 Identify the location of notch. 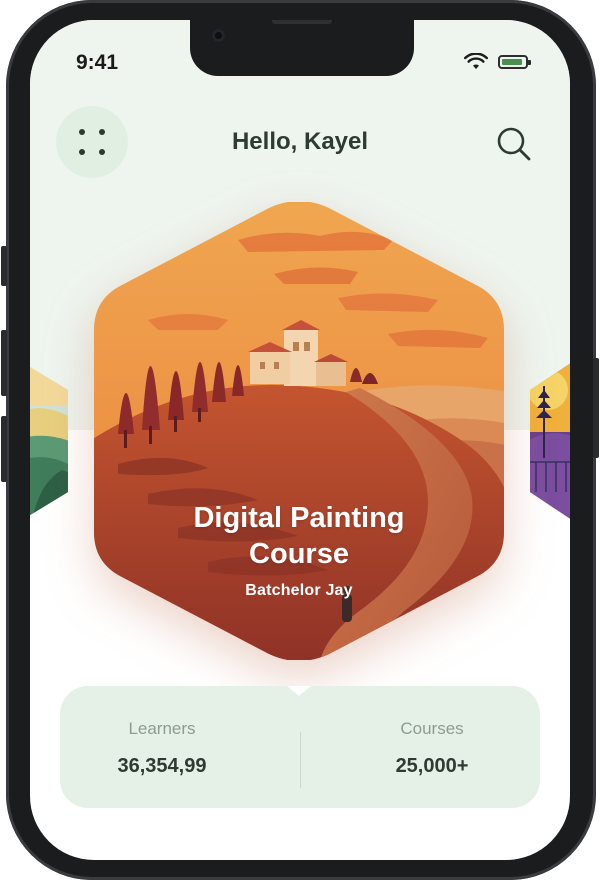
(302, 48).